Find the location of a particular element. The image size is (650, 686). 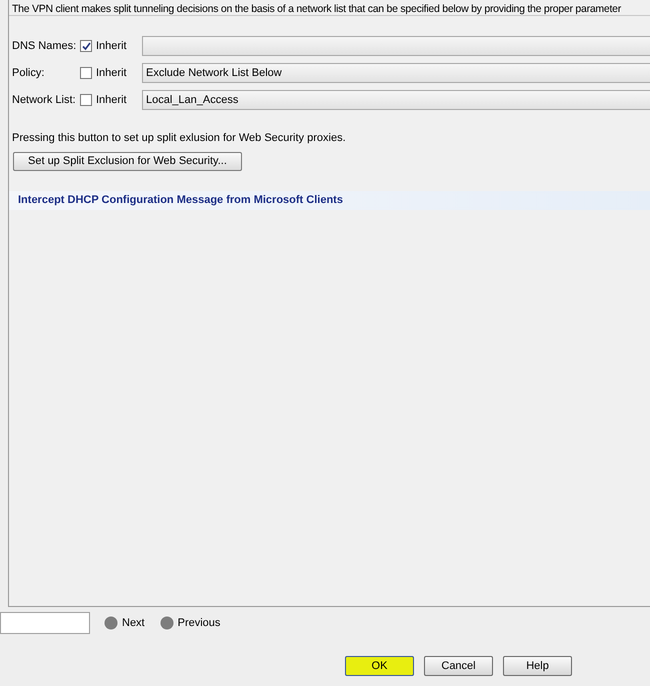

description-text: The VPN client makes split tunneling decisions on the basis of a network list that can be specified below by providing the proper parameter is located at coordinates (329, 8).